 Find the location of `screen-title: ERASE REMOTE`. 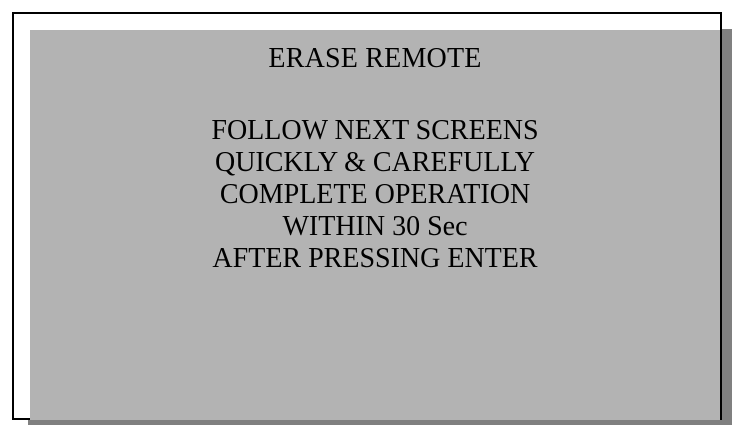

screen-title: ERASE REMOTE is located at coordinates (375, 58).